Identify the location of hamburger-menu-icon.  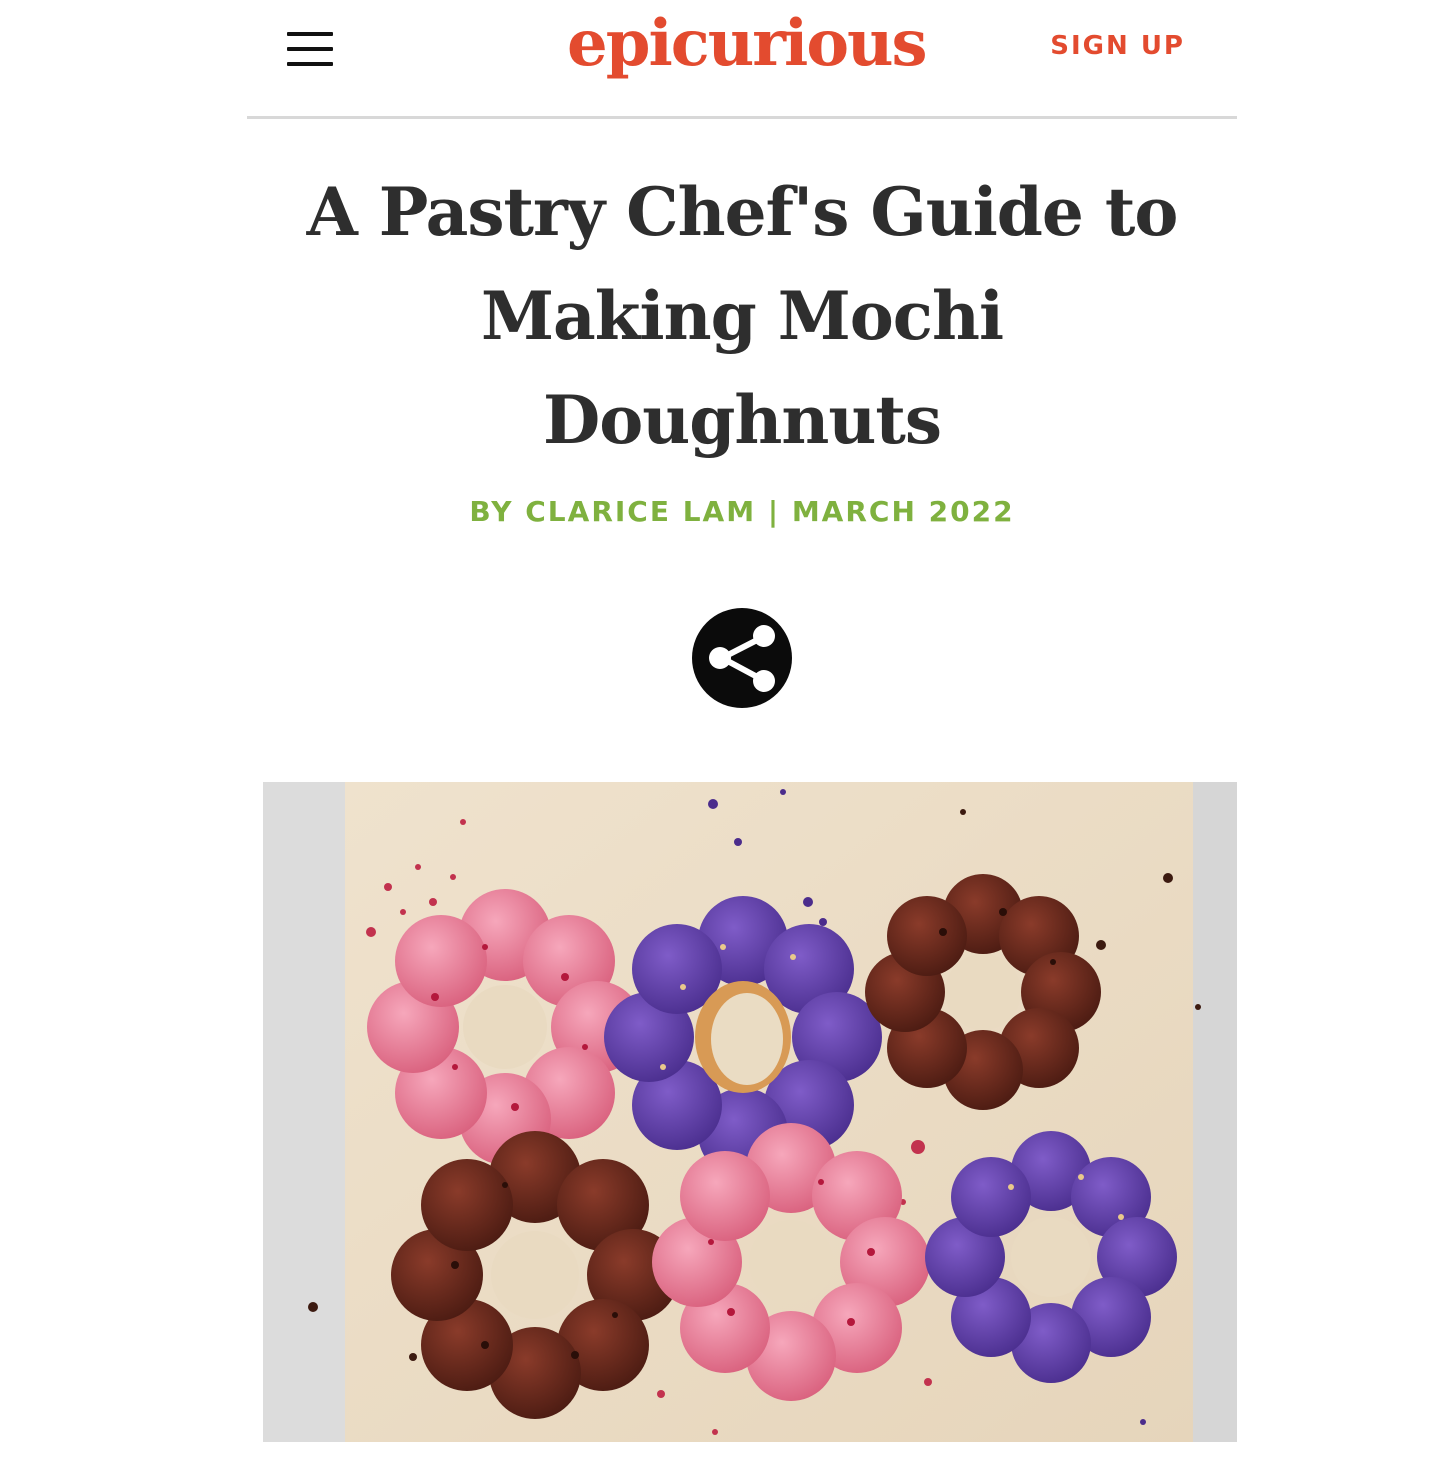
(310, 49).